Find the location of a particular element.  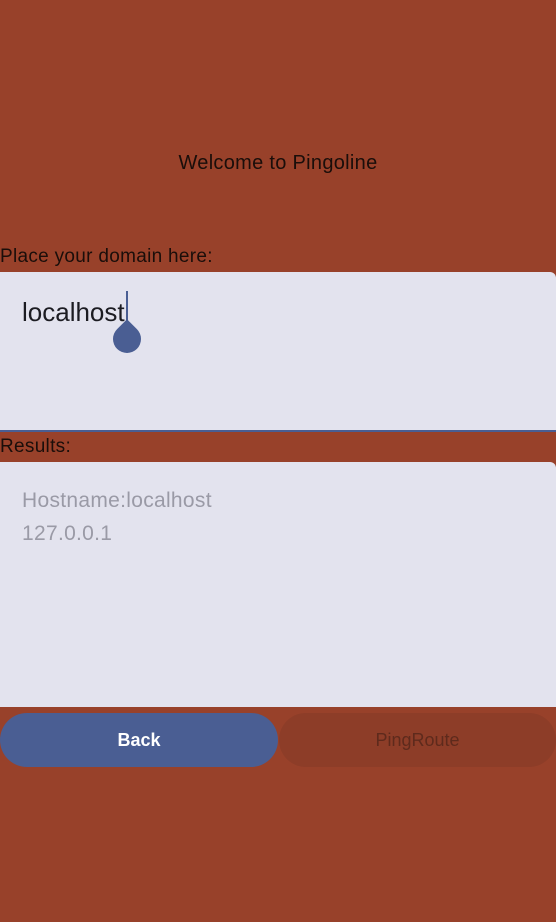

domain-label: Place your domain here: is located at coordinates (106, 256).